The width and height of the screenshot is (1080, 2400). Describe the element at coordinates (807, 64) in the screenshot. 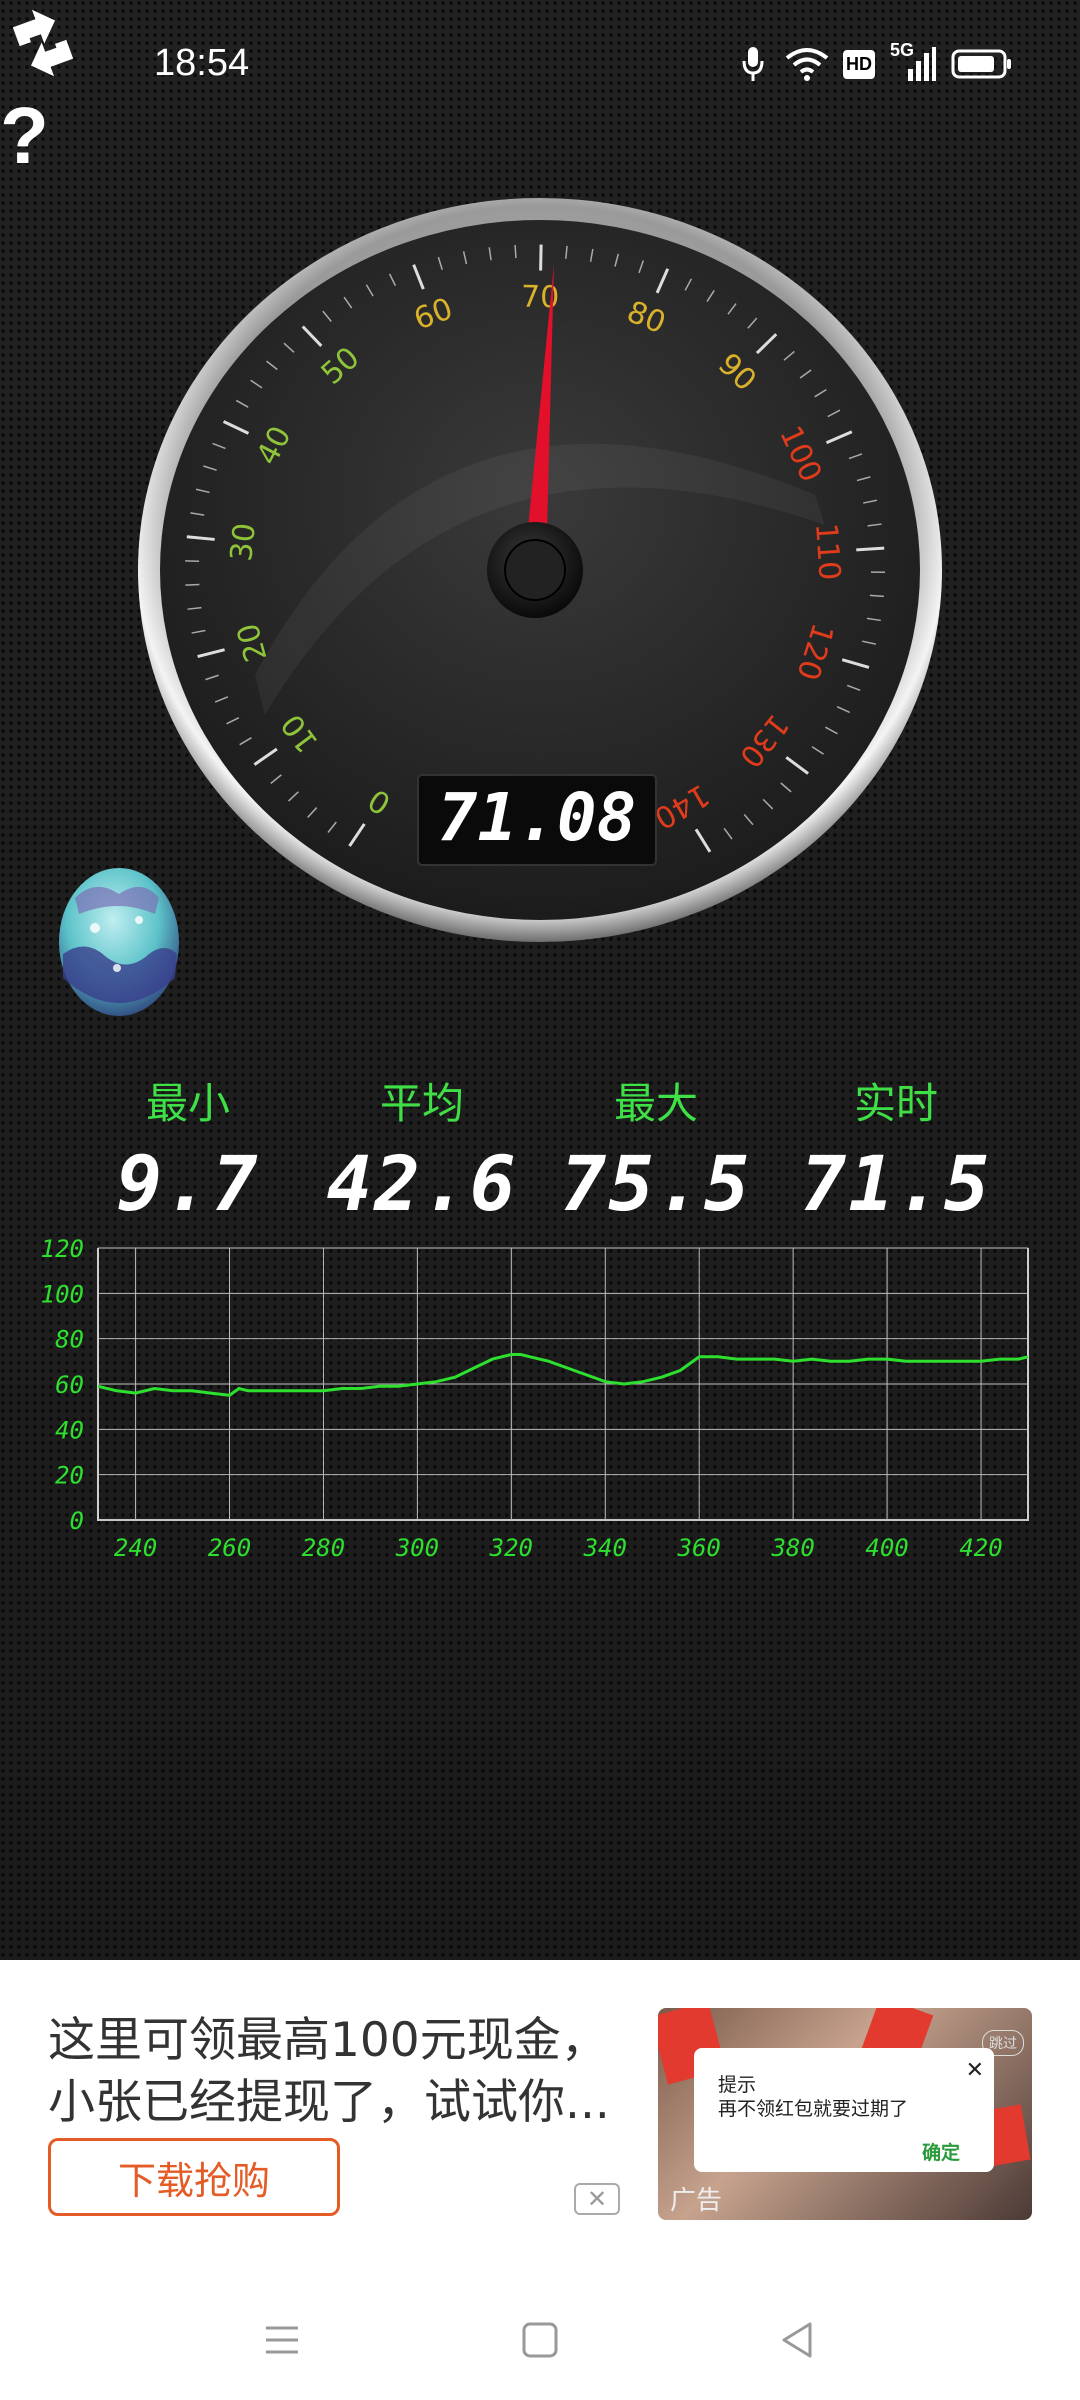

I see `wifi-icon` at that location.